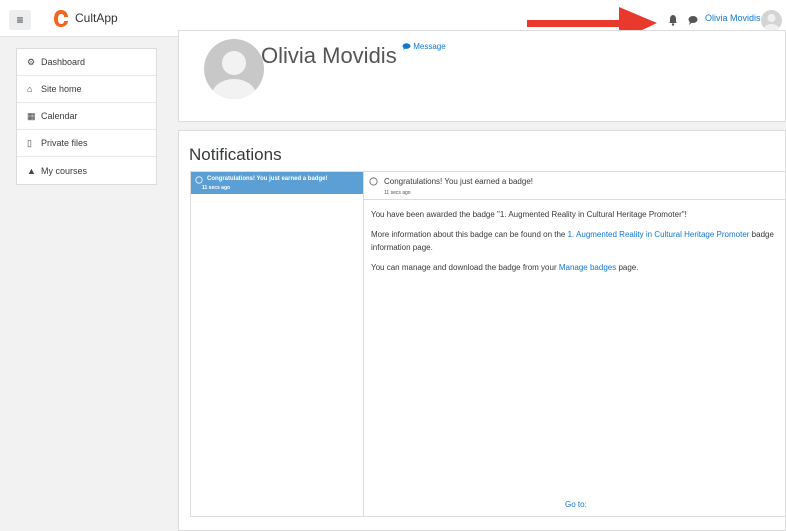 The width and height of the screenshot is (786, 531). I want to click on go-to-link: Go to:, so click(576, 504).